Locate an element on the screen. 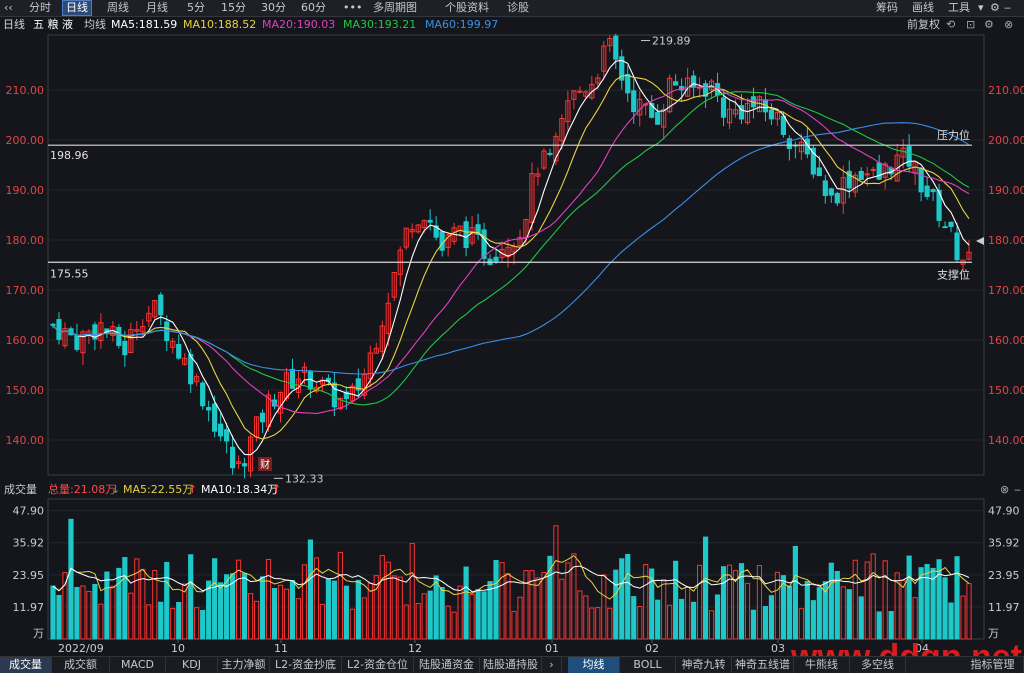  indicator-tab-3: KDJ is located at coordinates (192, 665).